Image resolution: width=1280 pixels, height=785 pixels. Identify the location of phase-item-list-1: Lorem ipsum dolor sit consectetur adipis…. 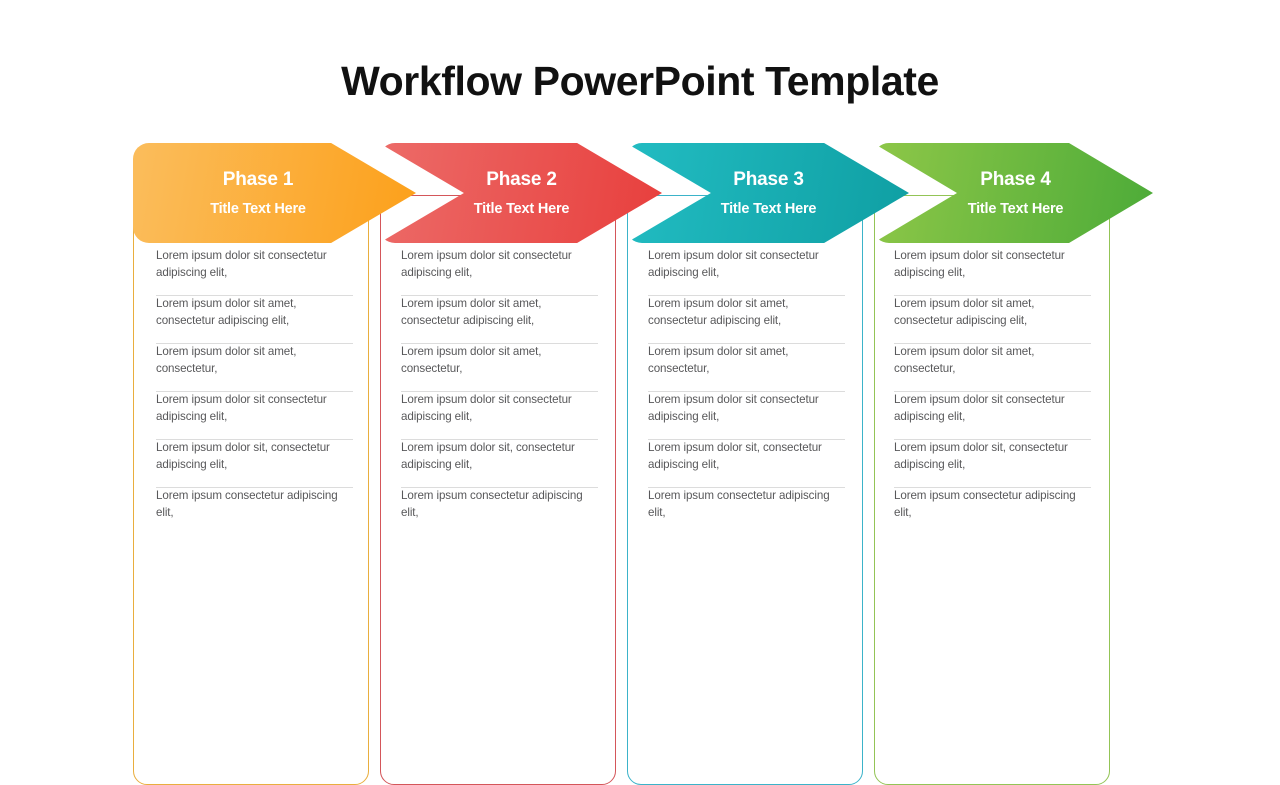
(254, 391).